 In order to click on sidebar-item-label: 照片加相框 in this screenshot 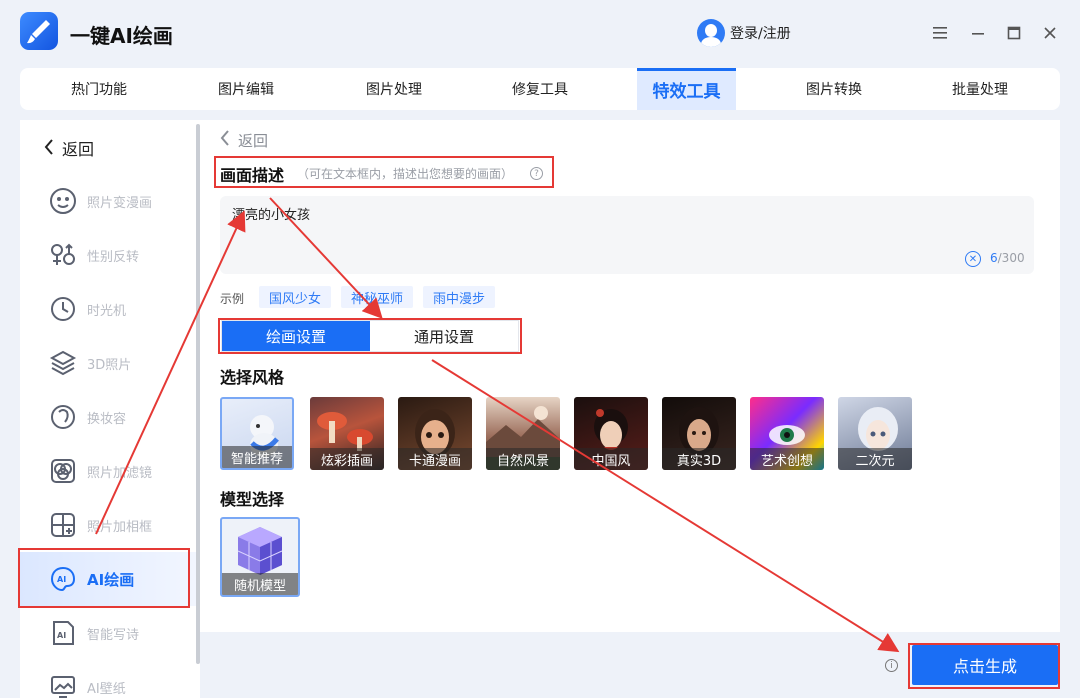, I will do `click(120, 527)`.